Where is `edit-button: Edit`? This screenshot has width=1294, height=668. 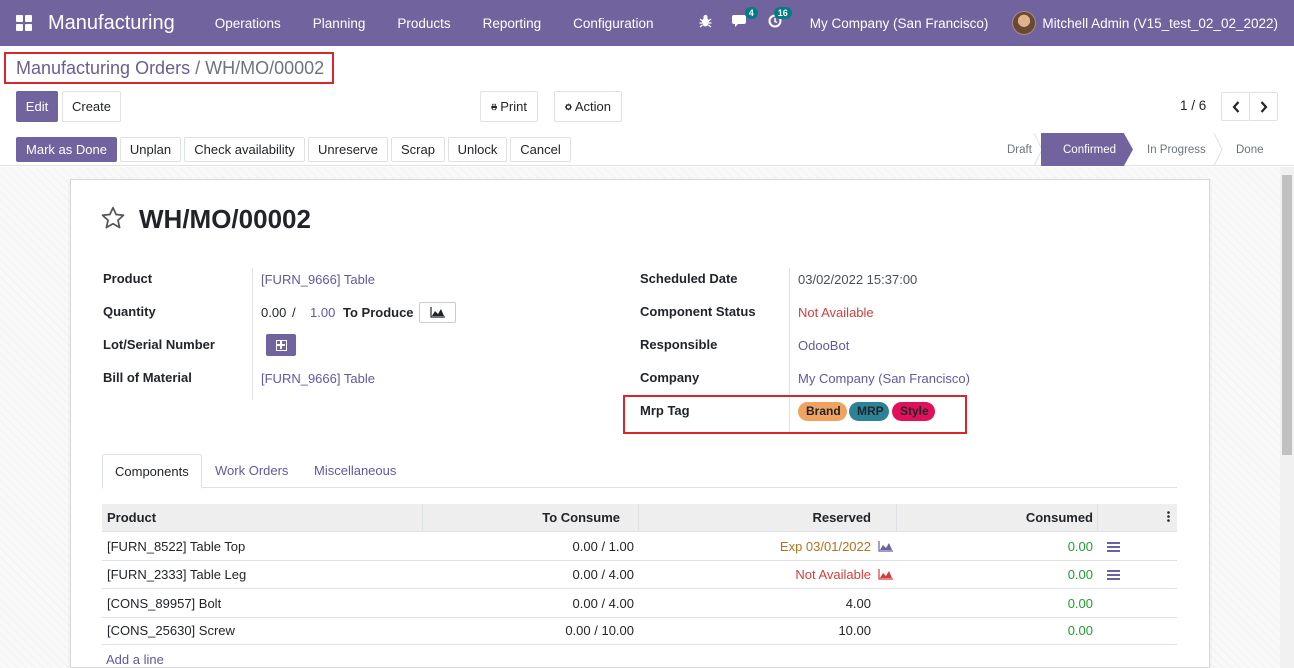 edit-button: Edit is located at coordinates (37, 106).